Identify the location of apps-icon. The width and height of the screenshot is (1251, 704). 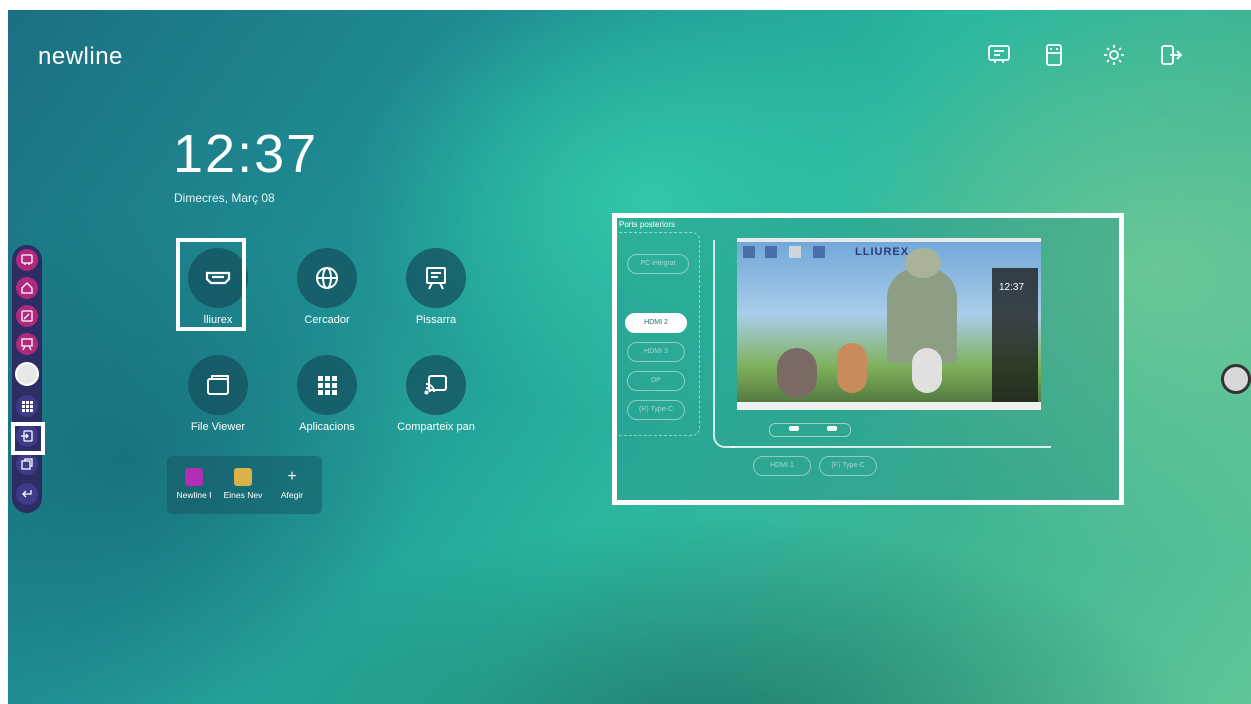
(27, 406).